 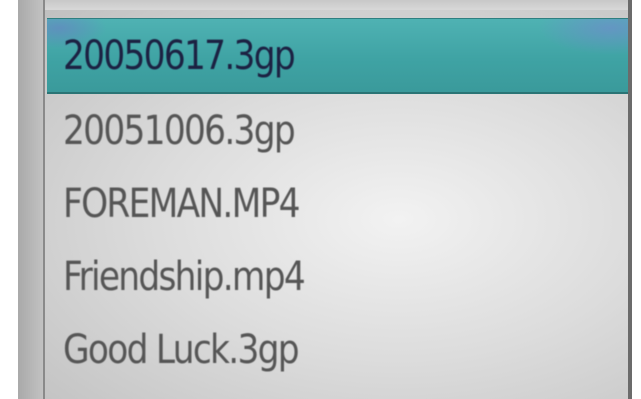 What do you see at coordinates (179, 130) in the screenshot?
I see `file-name: 20051006.3gp` at bounding box center [179, 130].